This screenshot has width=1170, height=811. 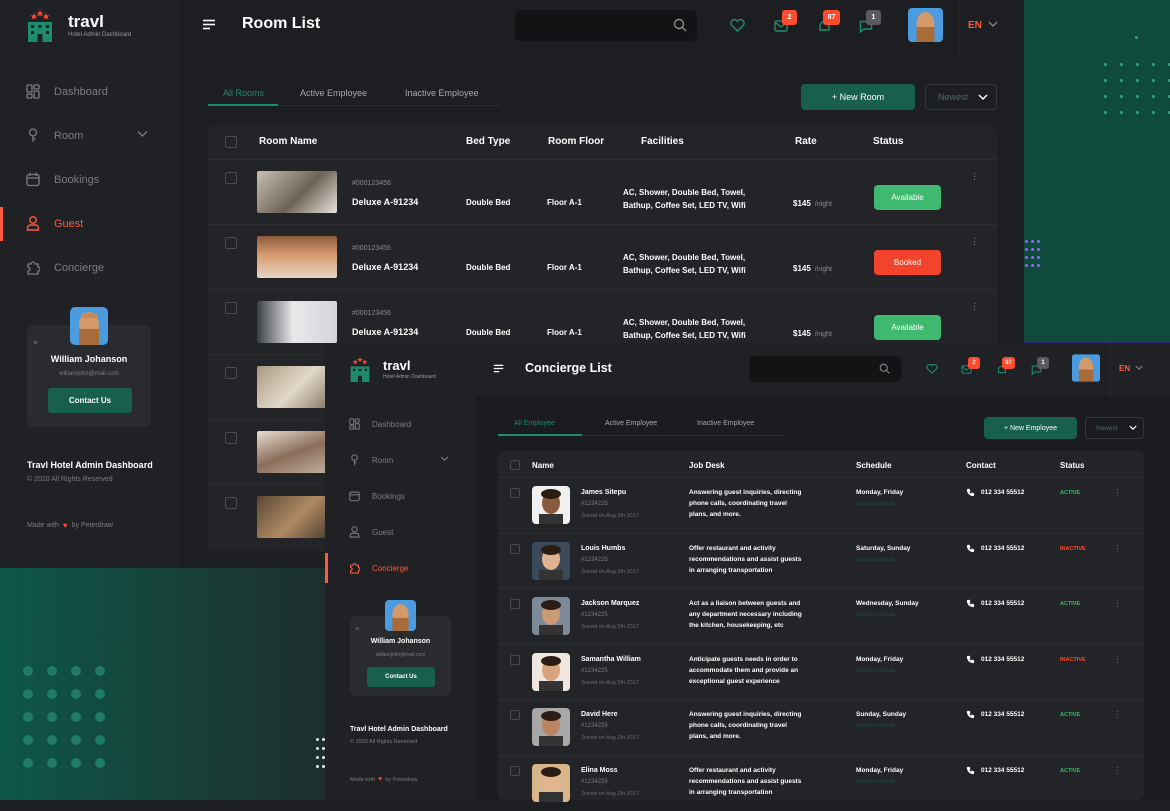 What do you see at coordinates (288, 141) in the screenshot?
I see `column-header: Room Name` at bounding box center [288, 141].